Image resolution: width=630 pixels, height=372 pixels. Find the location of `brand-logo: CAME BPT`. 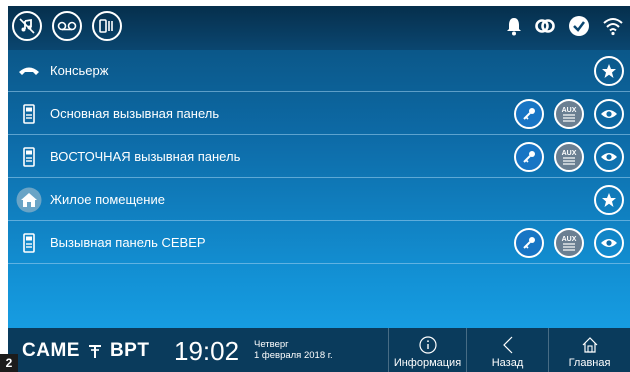

brand-logo: CAME BPT is located at coordinates (85, 351).